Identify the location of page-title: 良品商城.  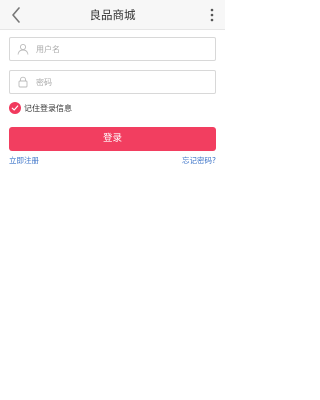
(112, 15).